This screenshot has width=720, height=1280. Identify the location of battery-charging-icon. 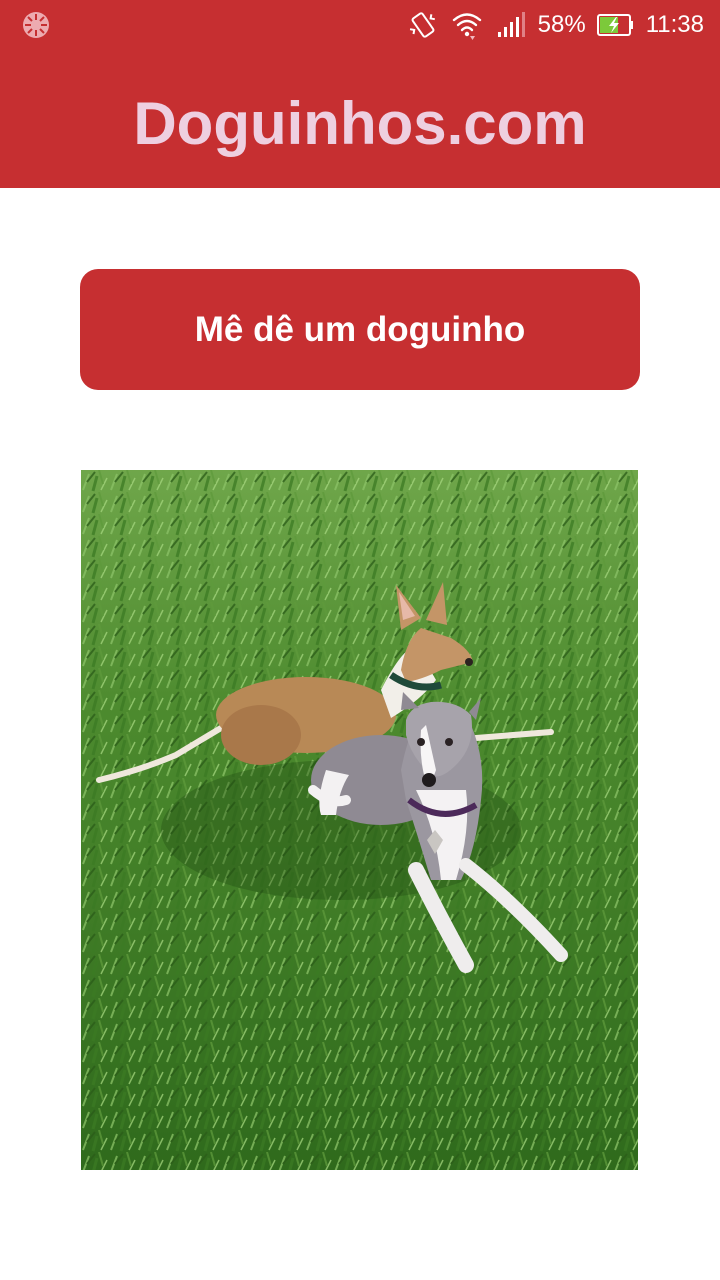
(614, 25).